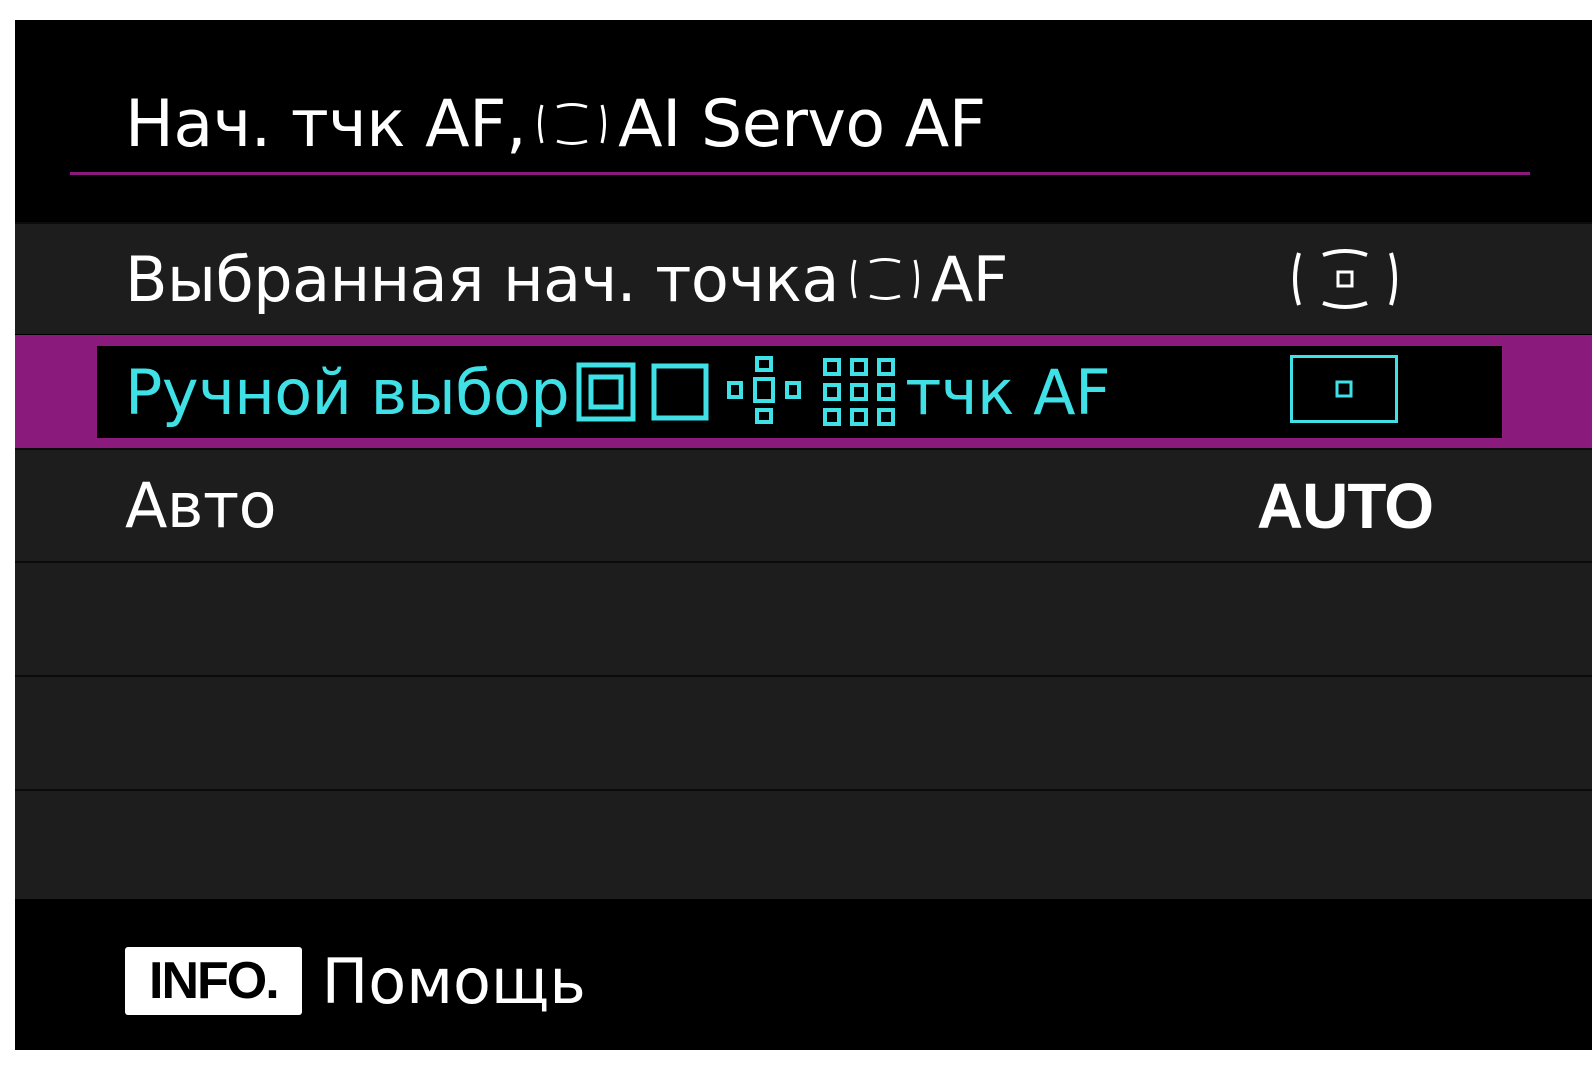 The image size is (1592, 1066). What do you see at coordinates (453, 981) in the screenshot?
I see `help-label: Помощь` at bounding box center [453, 981].